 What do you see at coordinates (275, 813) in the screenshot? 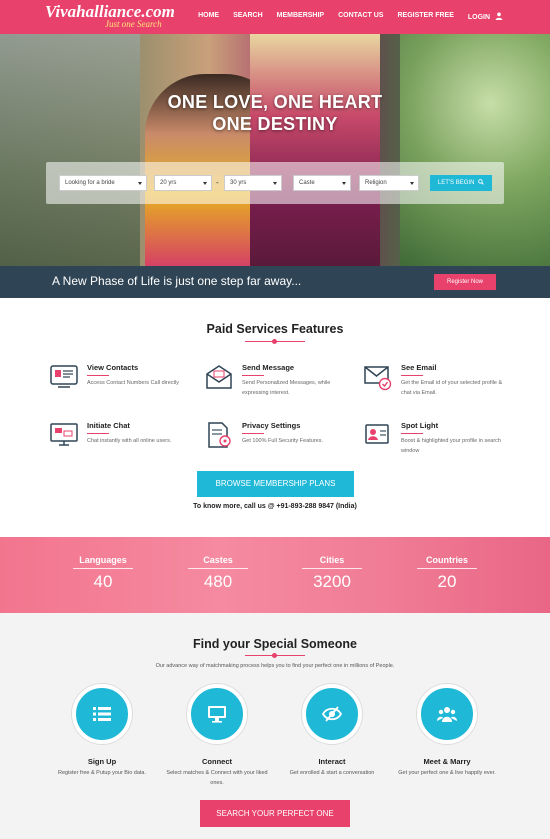
I see `search-your-perfect-one-button: SEARCH YOUR PERFECT ONE` at bounding box center [275, 813].